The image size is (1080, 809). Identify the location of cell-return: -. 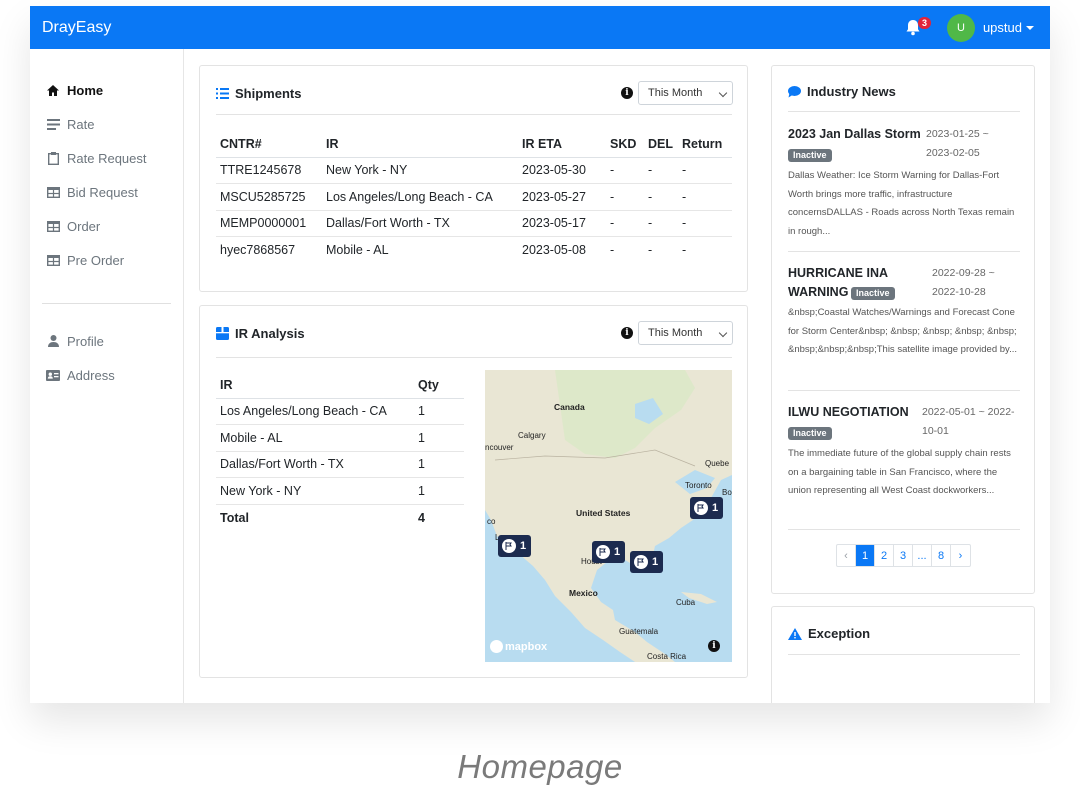
(684, 250).